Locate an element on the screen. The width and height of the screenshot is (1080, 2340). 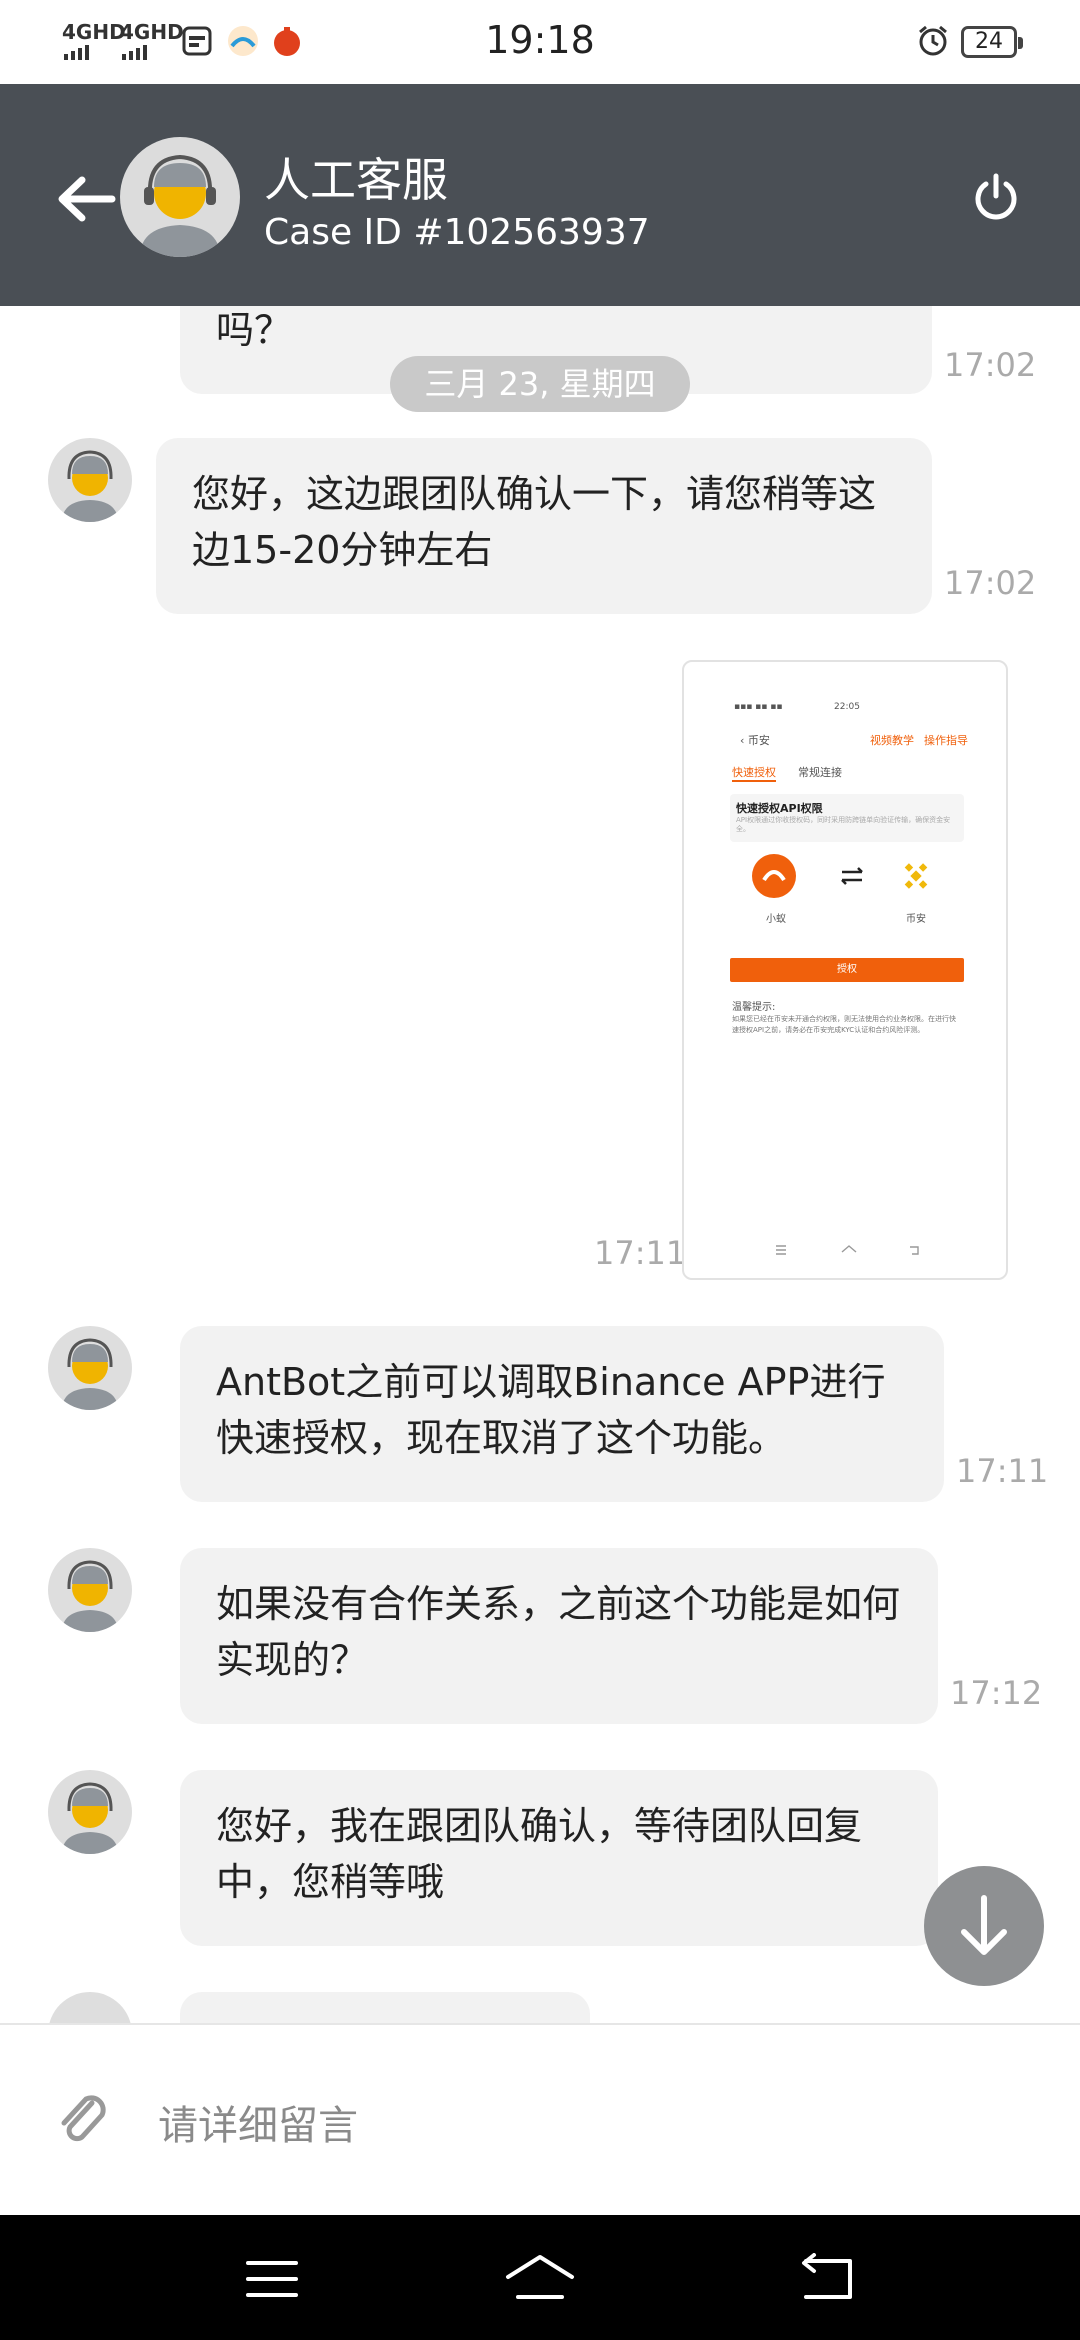
preview-right-app: 币安 is located at coordinates (916, 919).